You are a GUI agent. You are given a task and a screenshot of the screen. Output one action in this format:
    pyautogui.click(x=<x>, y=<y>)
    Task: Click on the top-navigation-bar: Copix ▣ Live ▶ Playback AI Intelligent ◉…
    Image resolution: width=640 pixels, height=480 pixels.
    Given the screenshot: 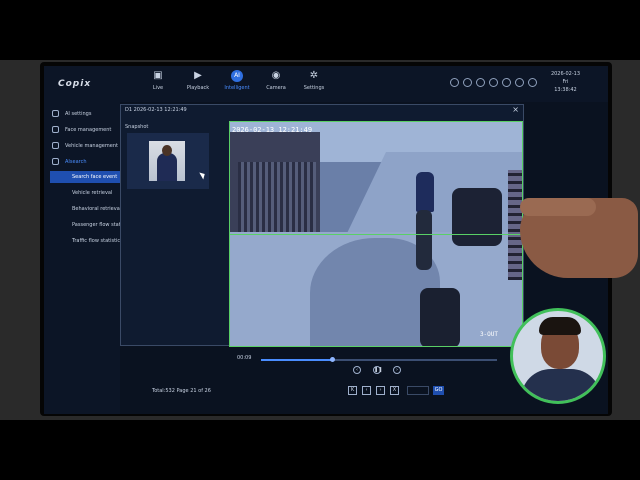 What is the action you would take?
    pyautogui.click(x=326, y=84)
    